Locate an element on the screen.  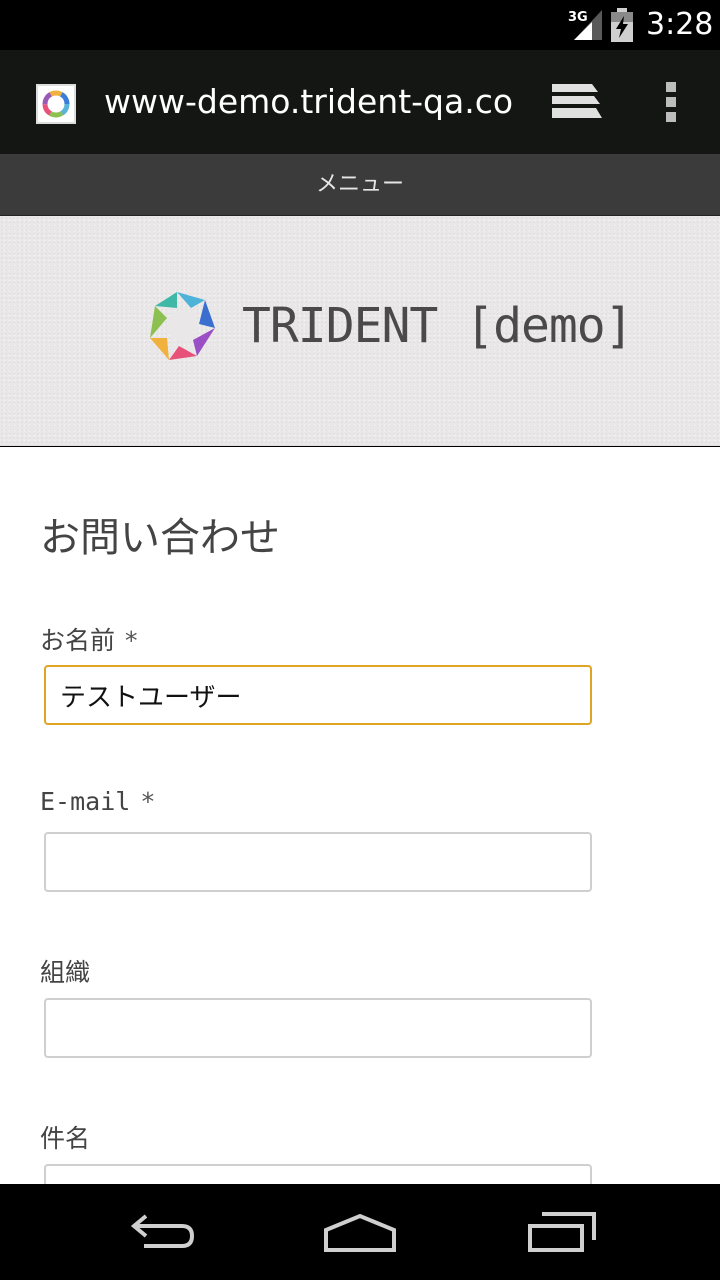
organization-label-text: 組織 is located at coordinates (65, 972).